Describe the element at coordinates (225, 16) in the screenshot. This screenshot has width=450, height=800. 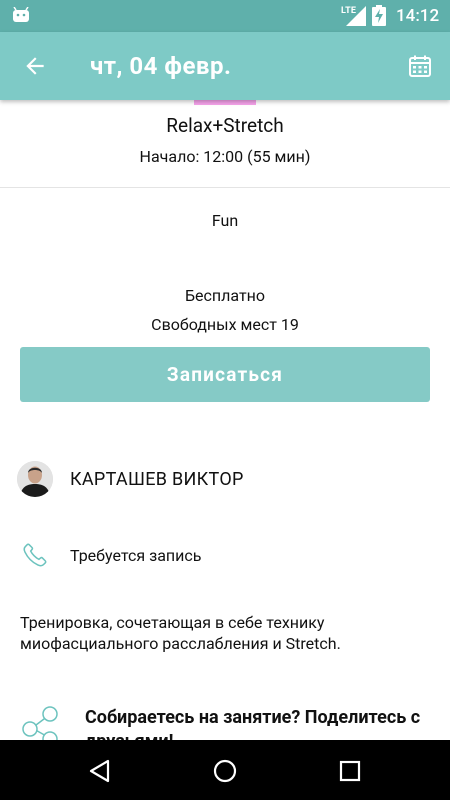
I see `status-bar: LTE 14:12` at that location.